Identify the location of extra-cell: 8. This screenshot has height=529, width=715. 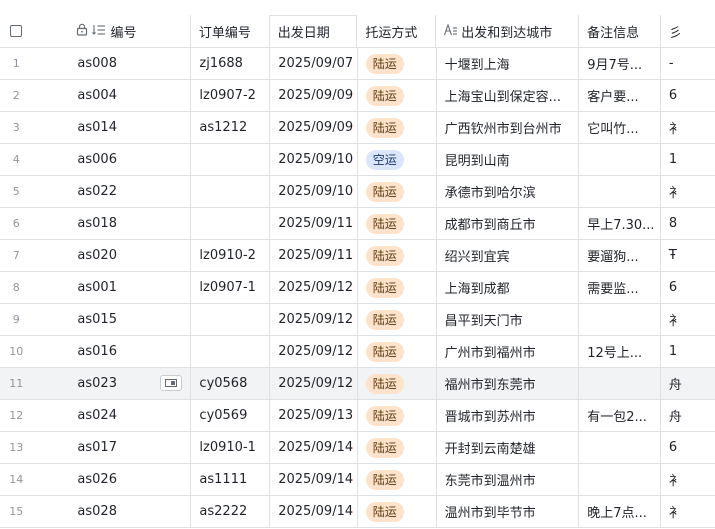
(688, 223).